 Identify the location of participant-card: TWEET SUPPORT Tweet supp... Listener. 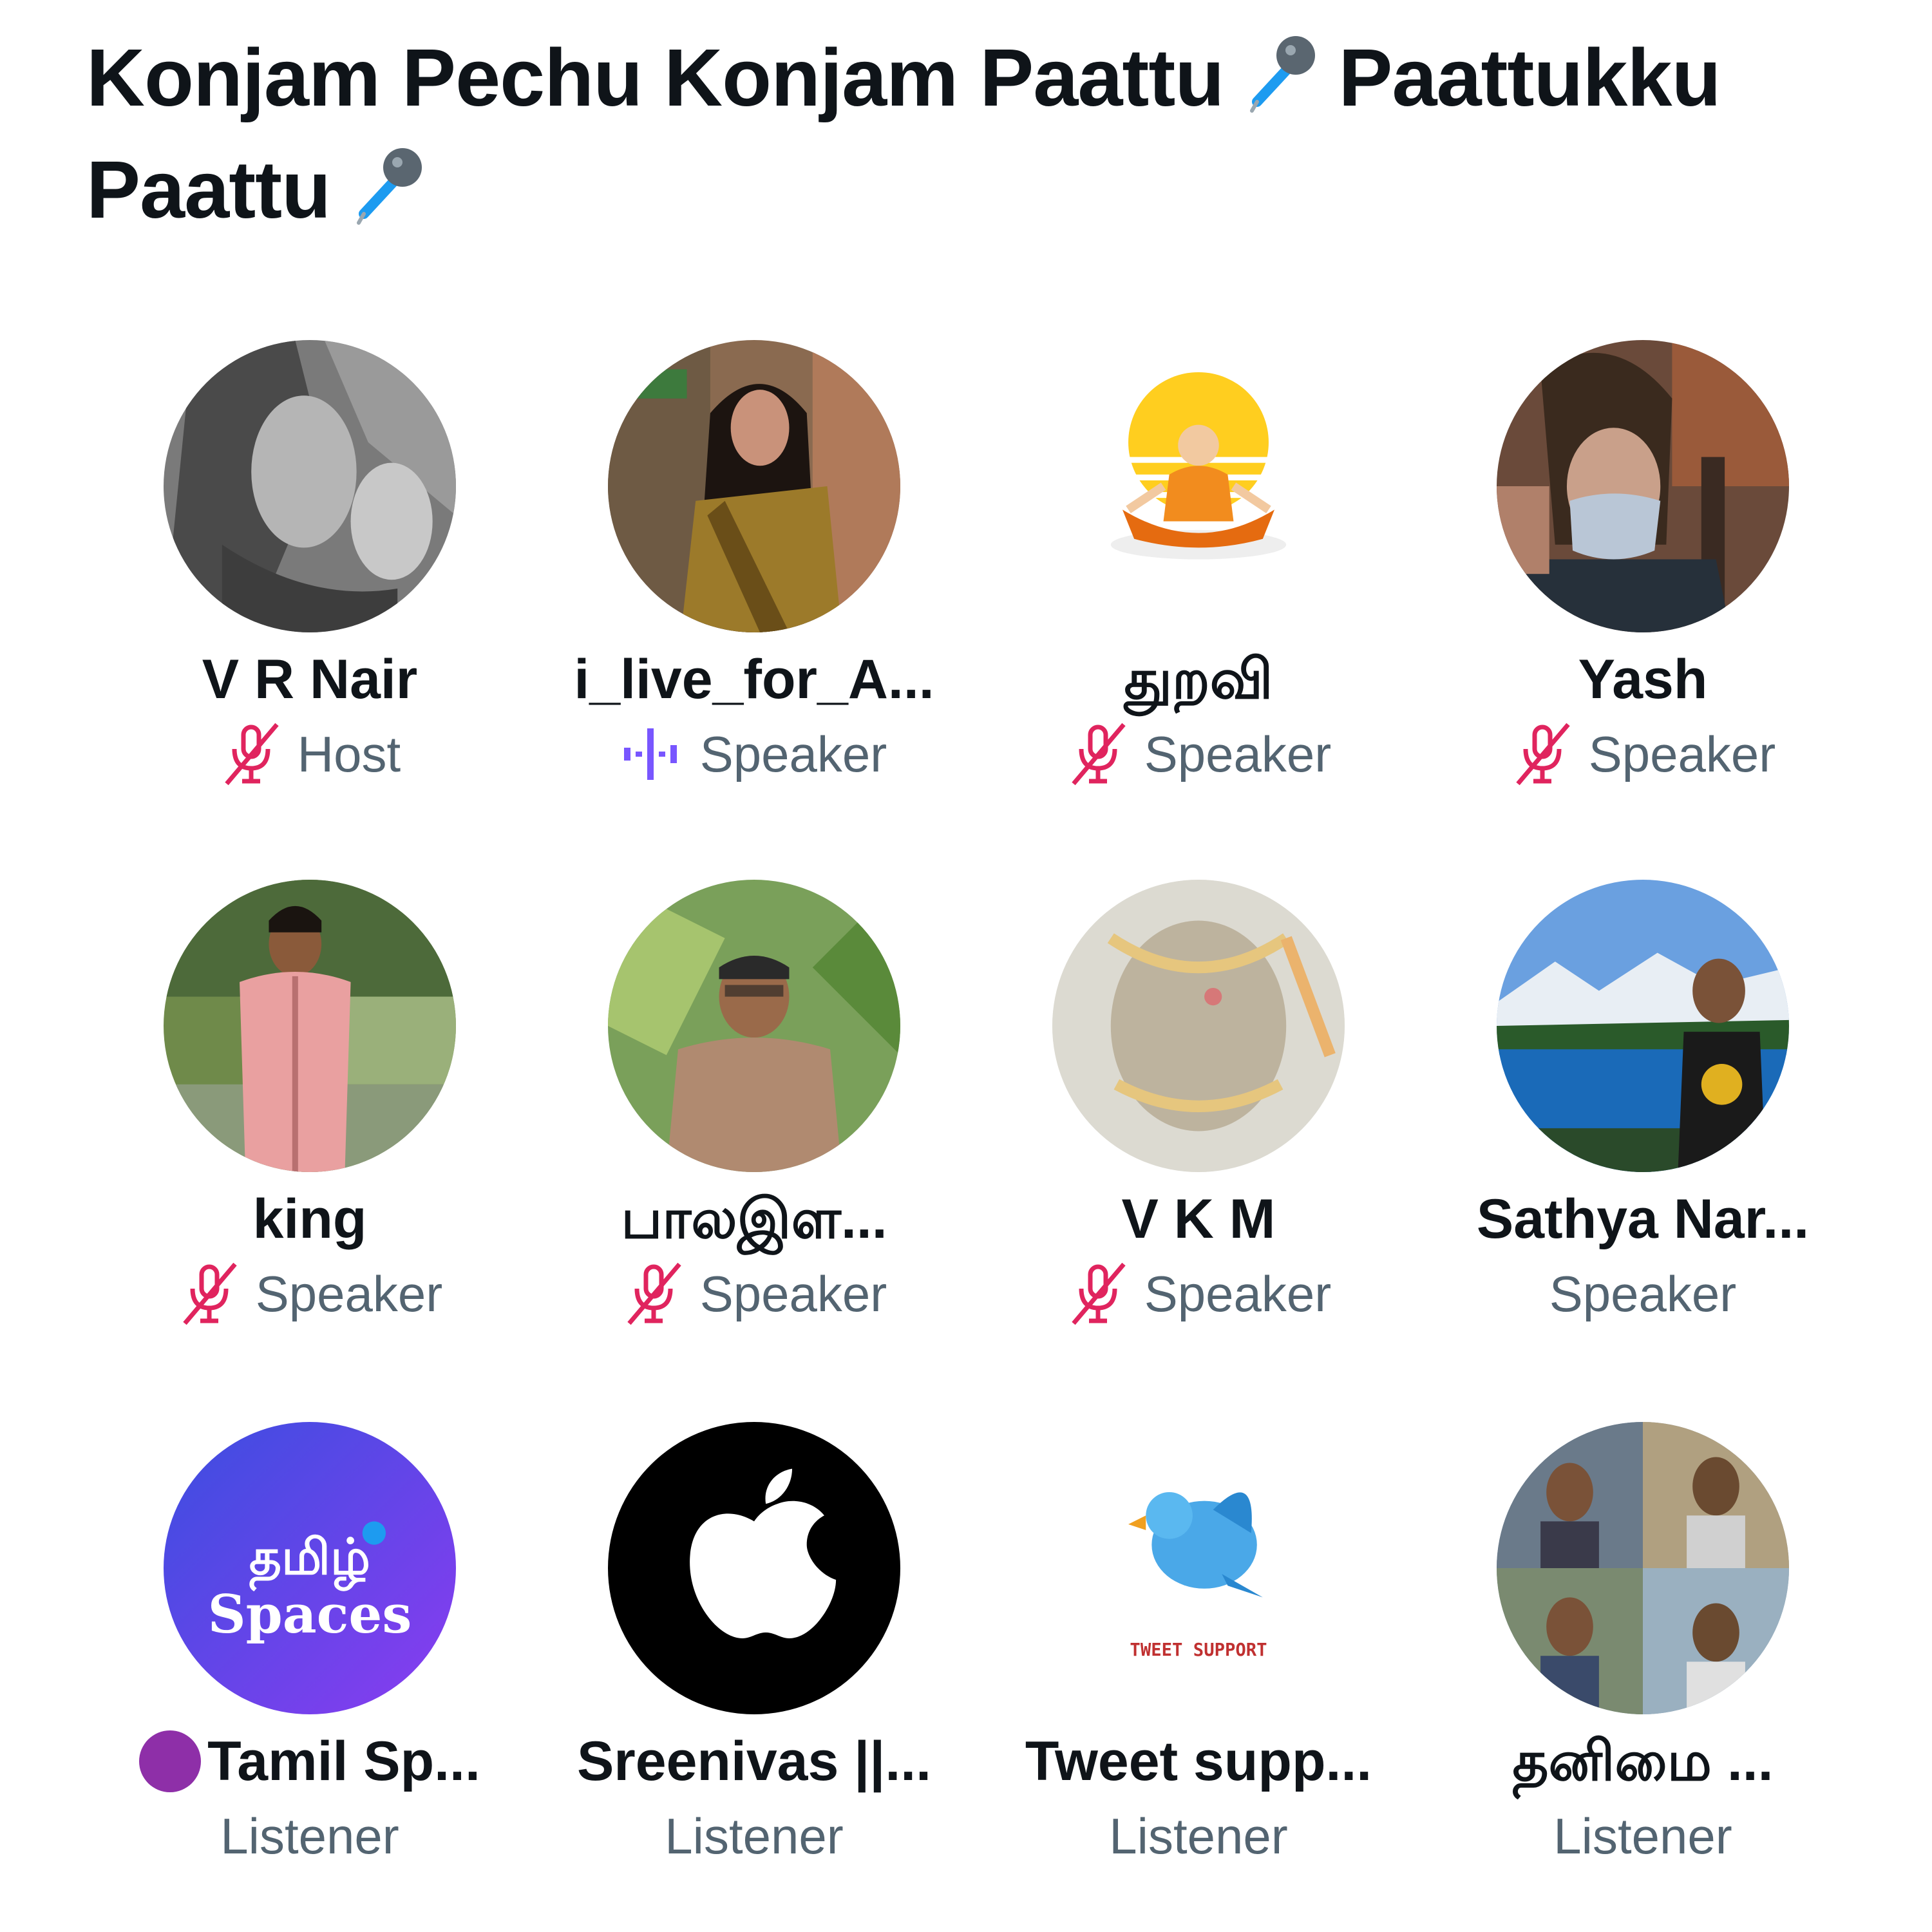
(1198, 1654).